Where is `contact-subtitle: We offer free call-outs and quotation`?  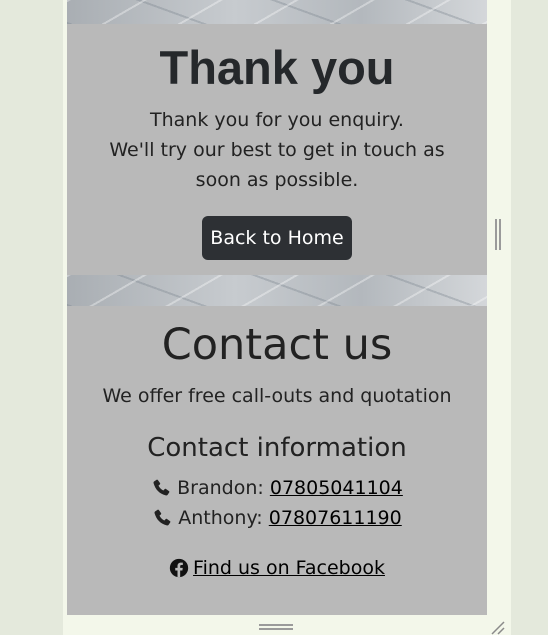 contact-subtitle: We offer free call-outs and quotation is located at coordinates (277, 396).